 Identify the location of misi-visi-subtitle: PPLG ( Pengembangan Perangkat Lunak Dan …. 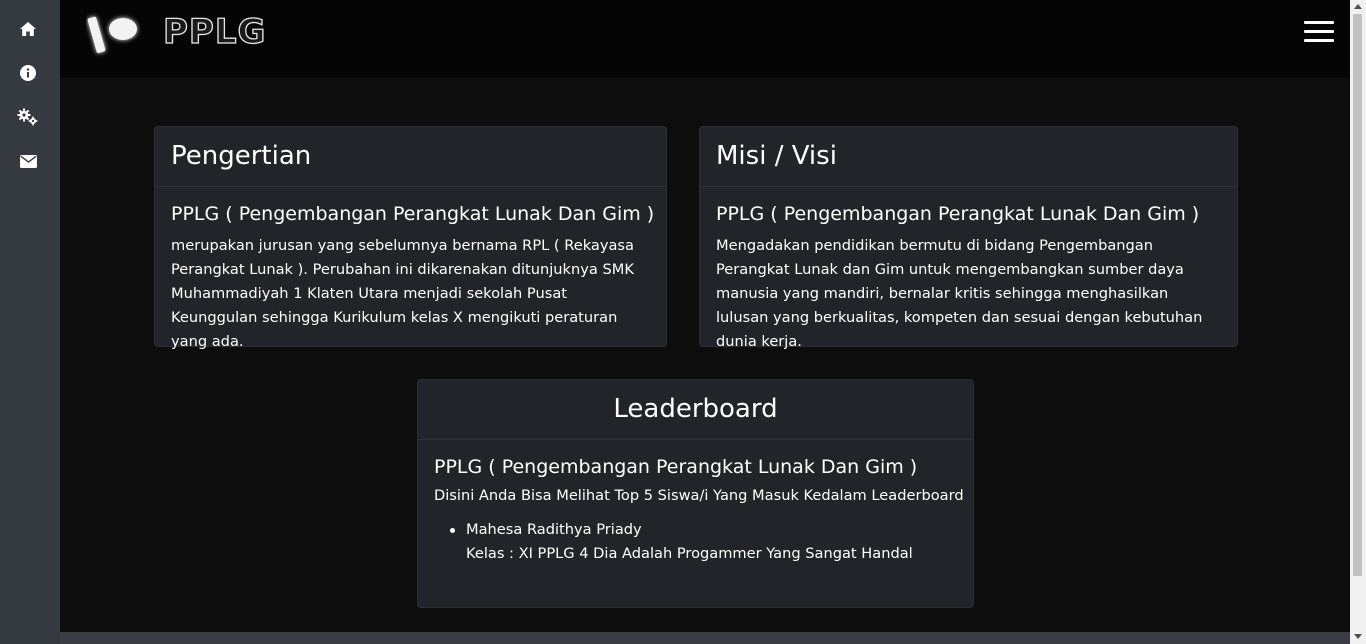
(958, 214).